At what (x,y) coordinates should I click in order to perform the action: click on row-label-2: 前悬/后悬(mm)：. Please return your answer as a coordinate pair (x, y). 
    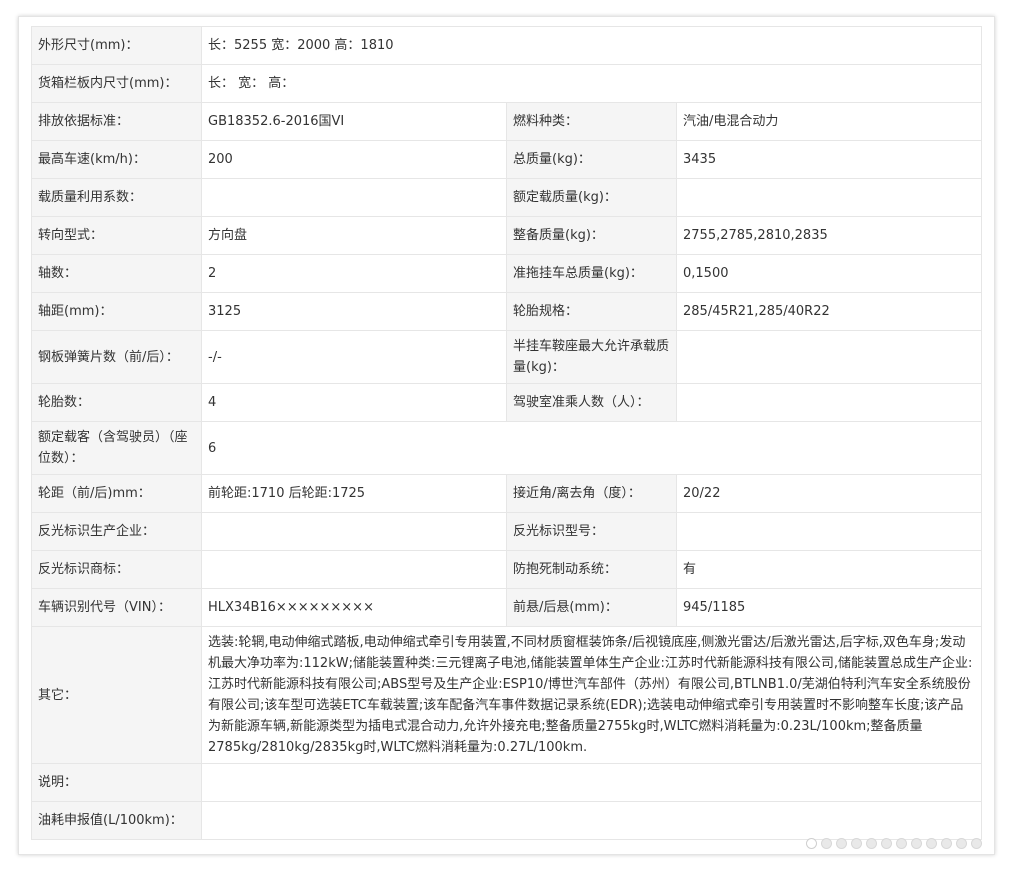
    Looking at the image, I should click on (591, 607).